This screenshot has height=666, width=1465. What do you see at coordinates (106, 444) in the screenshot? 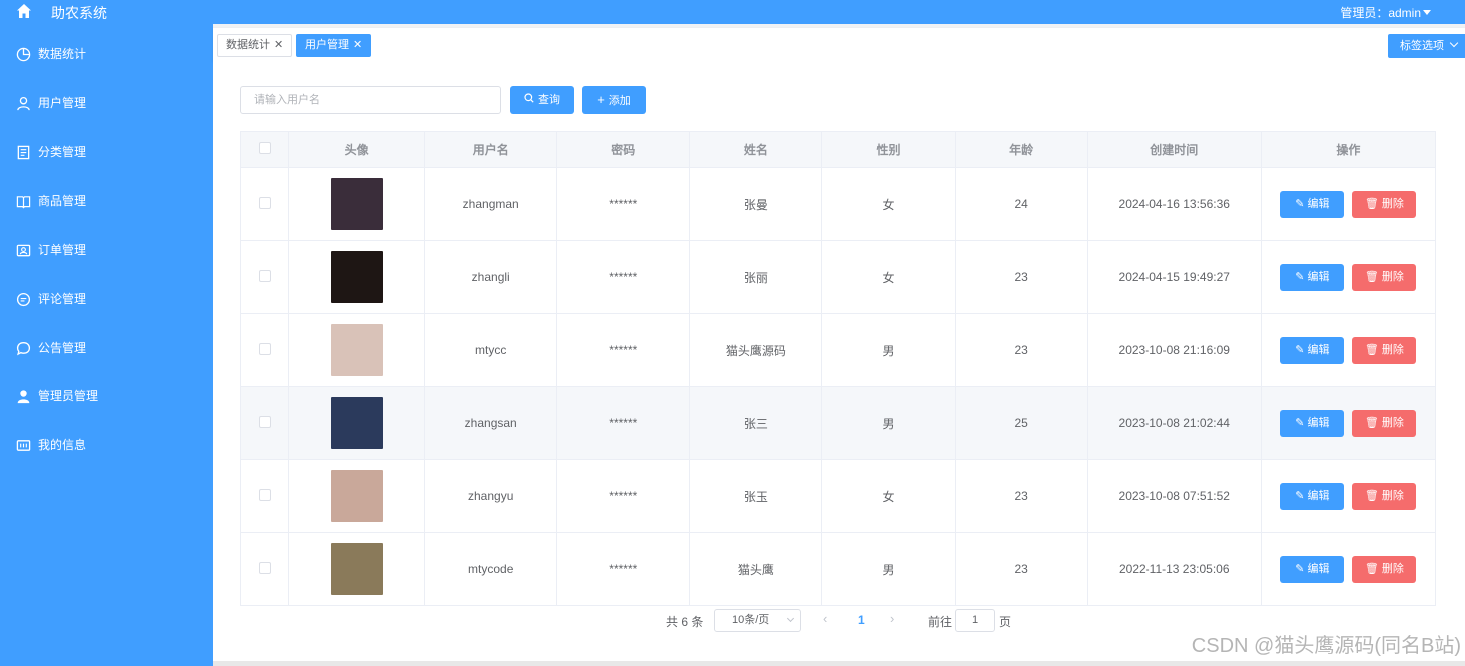
I see `sidebar-item-profile: 我的信息` at bounding box center [106, 444].